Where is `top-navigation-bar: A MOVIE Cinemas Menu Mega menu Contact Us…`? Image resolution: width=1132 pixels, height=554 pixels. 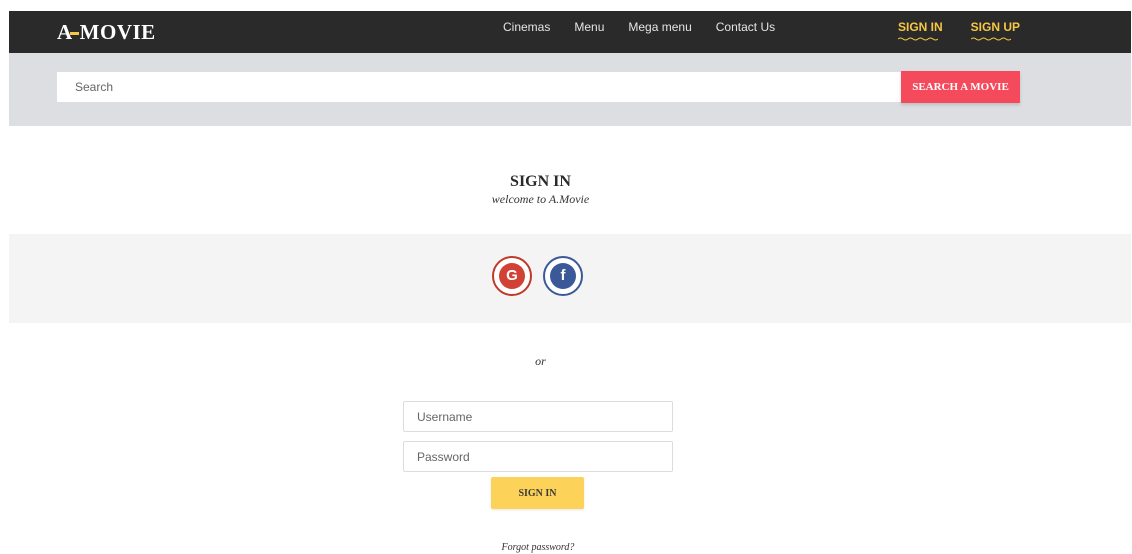
top-navigation-bar: A MOVIE Cinemas Menu Mega menu Contact Us… is located at coordinates (570, 32).